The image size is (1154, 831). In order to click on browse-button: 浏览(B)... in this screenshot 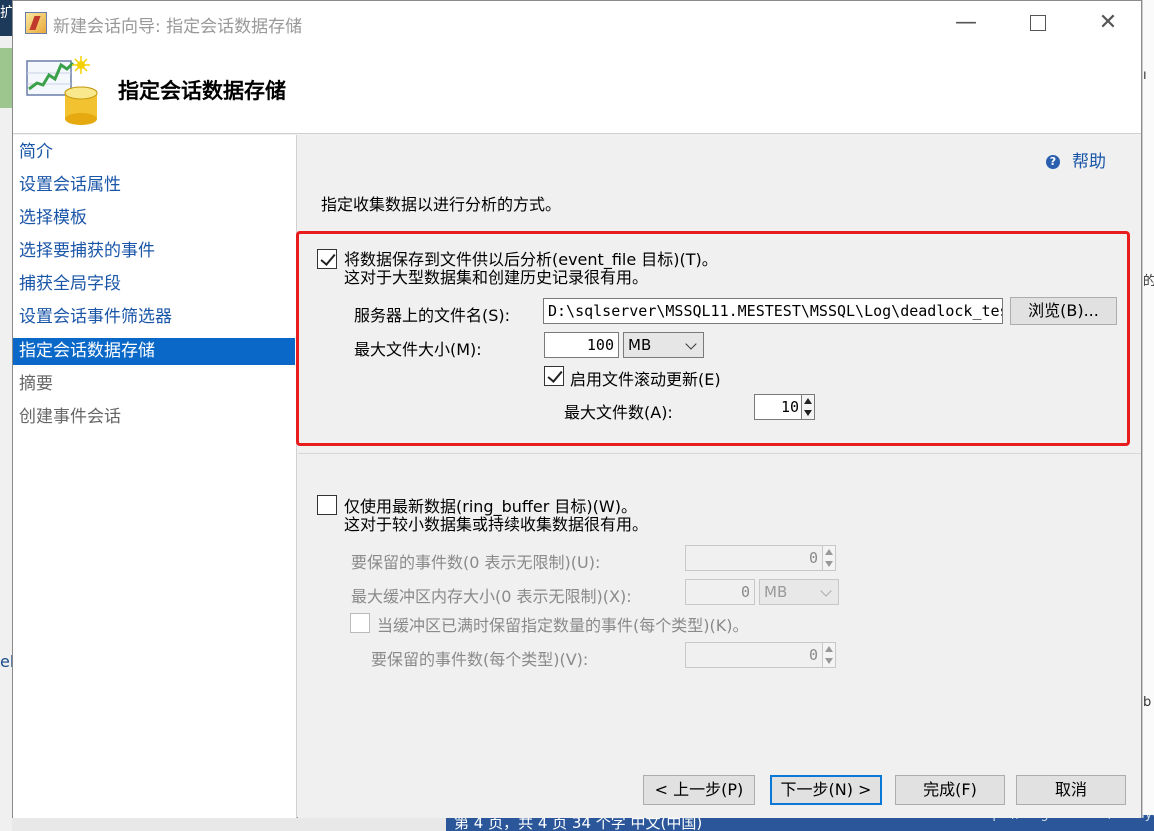, I will do `click(1063, 311)`.